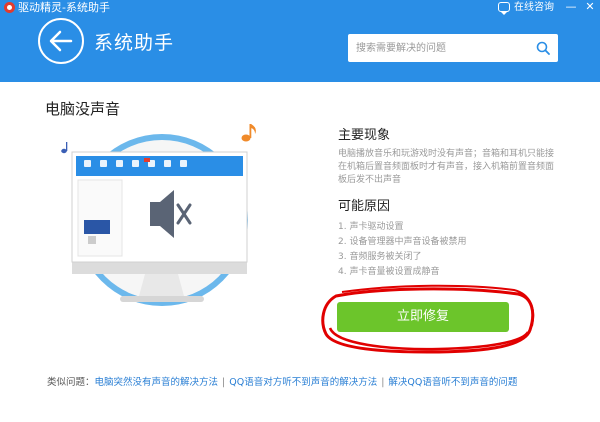 This screenshot has width=600, height=422. I want to click on related-label: 类似问题：, so click(71, 382).